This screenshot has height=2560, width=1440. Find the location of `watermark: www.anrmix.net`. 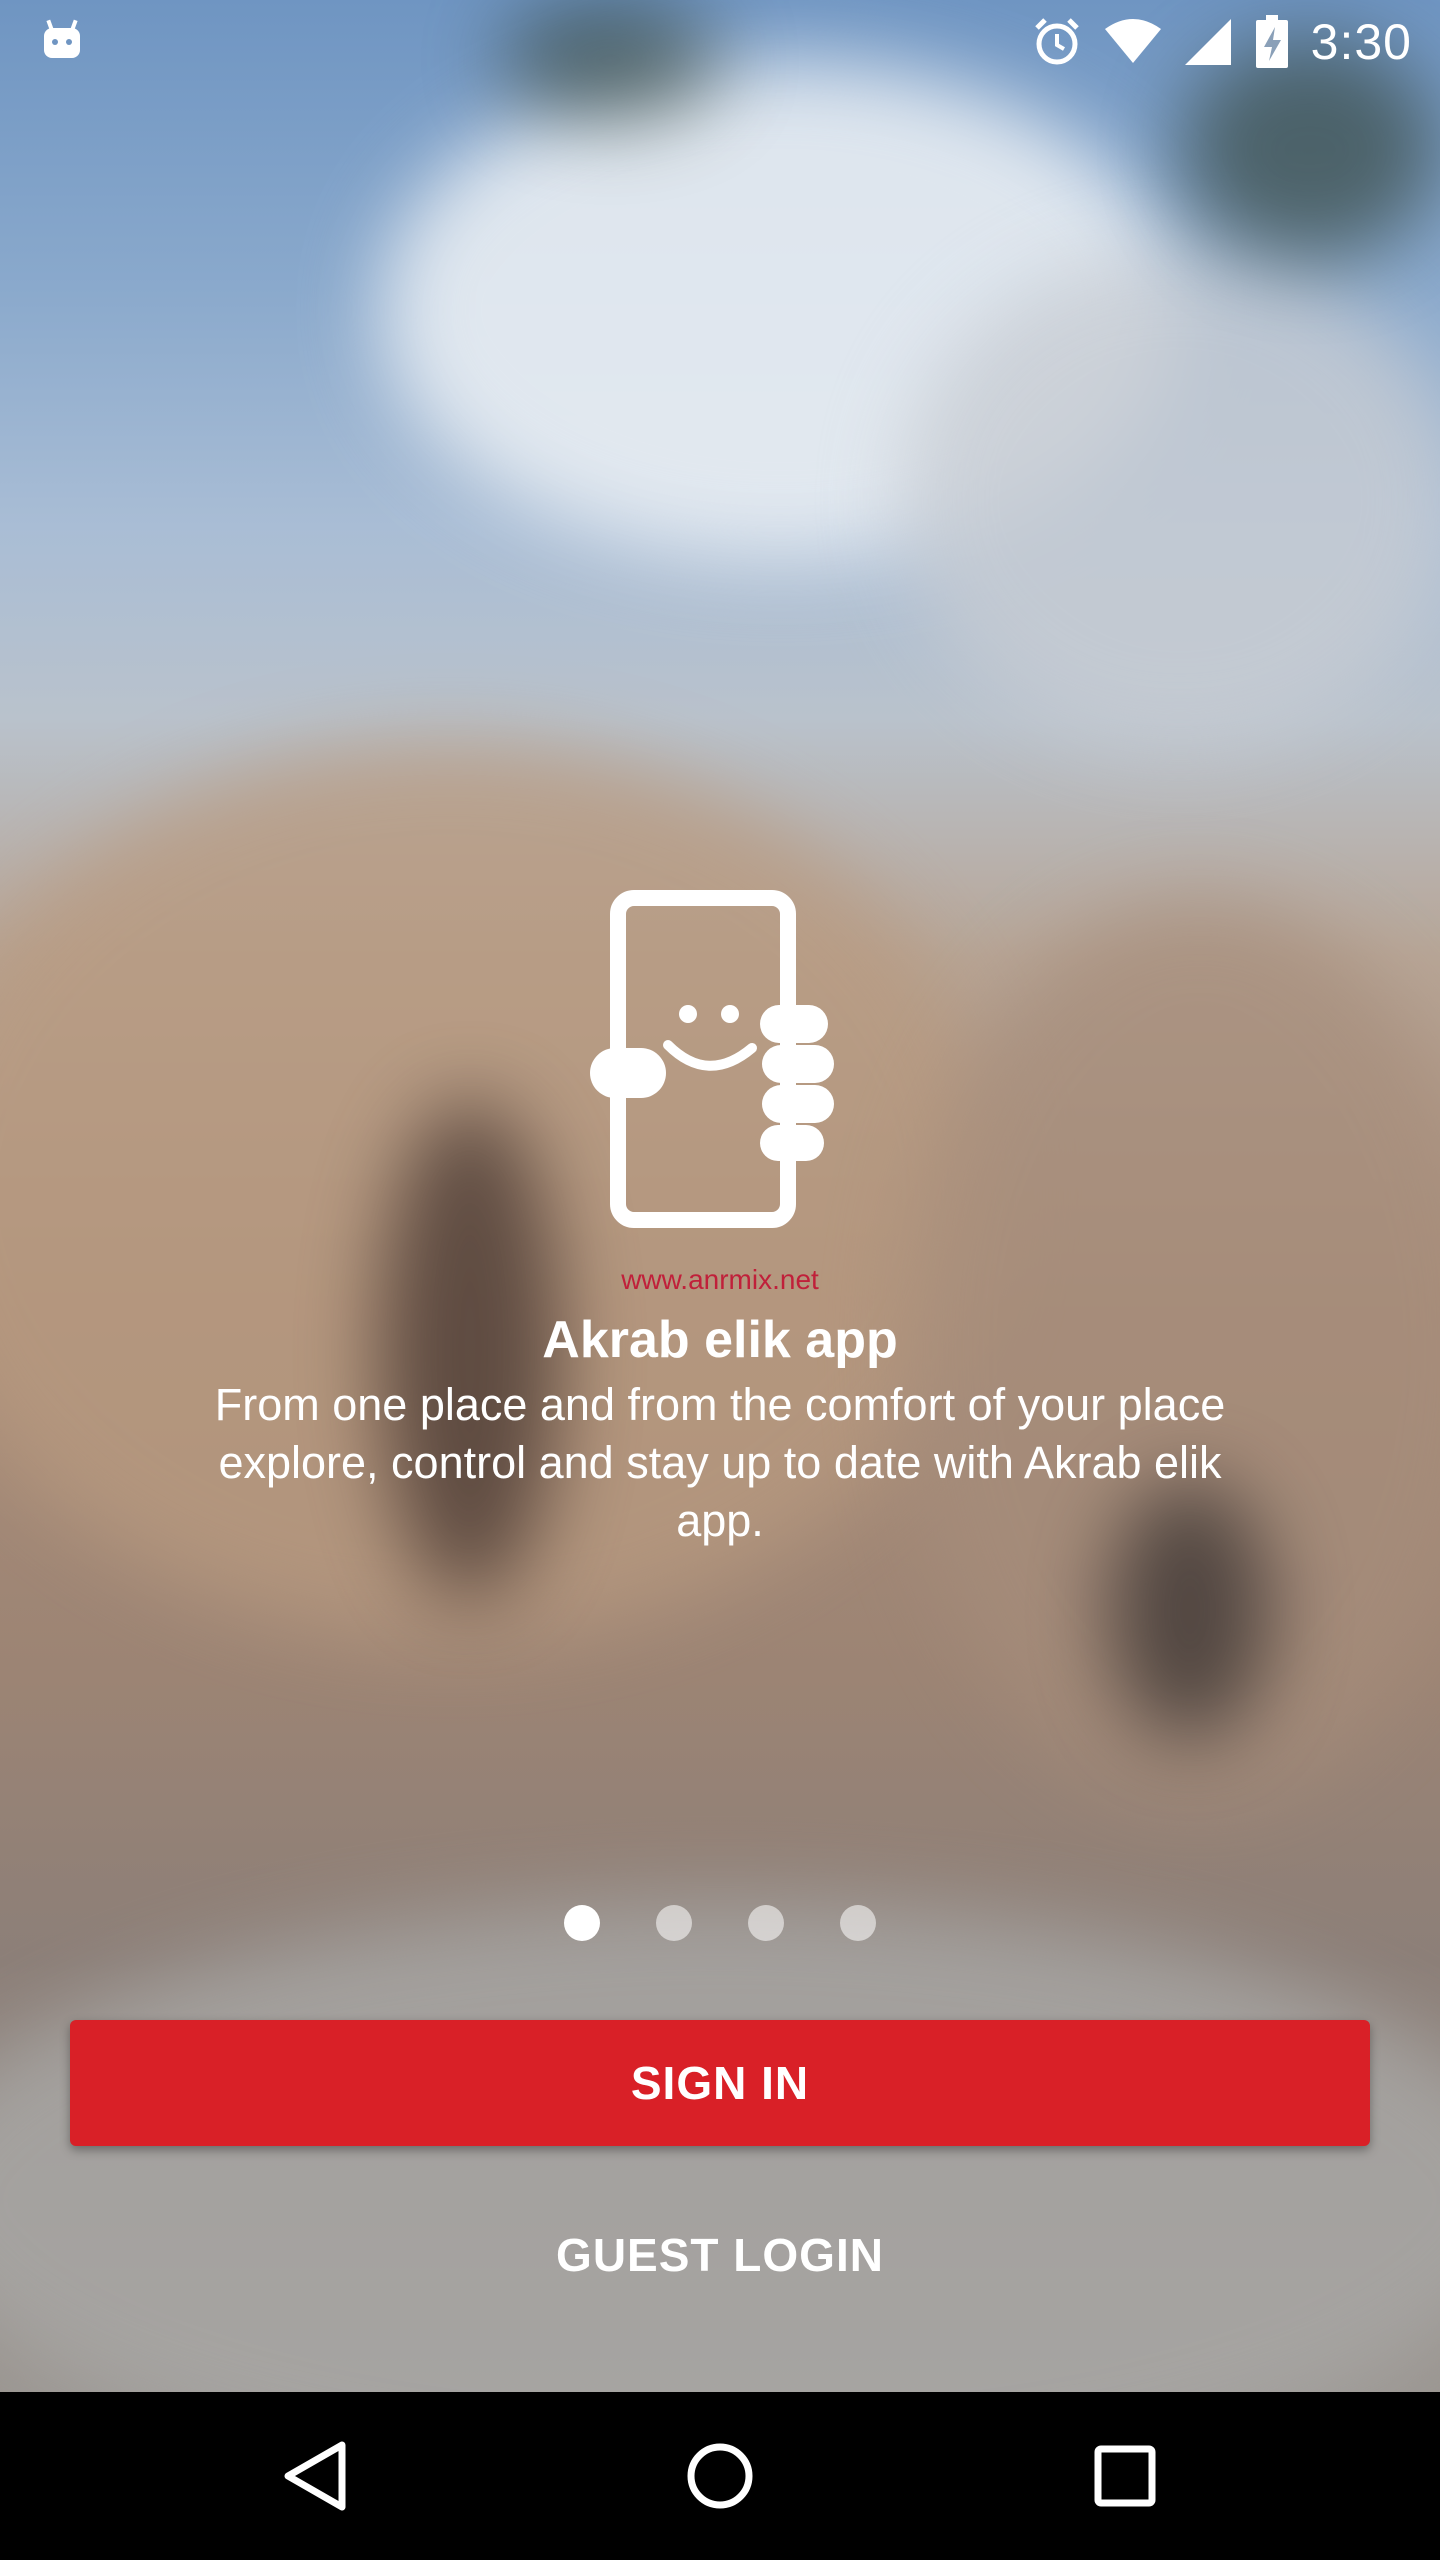

watermark: www.anrmix.net is located at coordinates (720, 1279).